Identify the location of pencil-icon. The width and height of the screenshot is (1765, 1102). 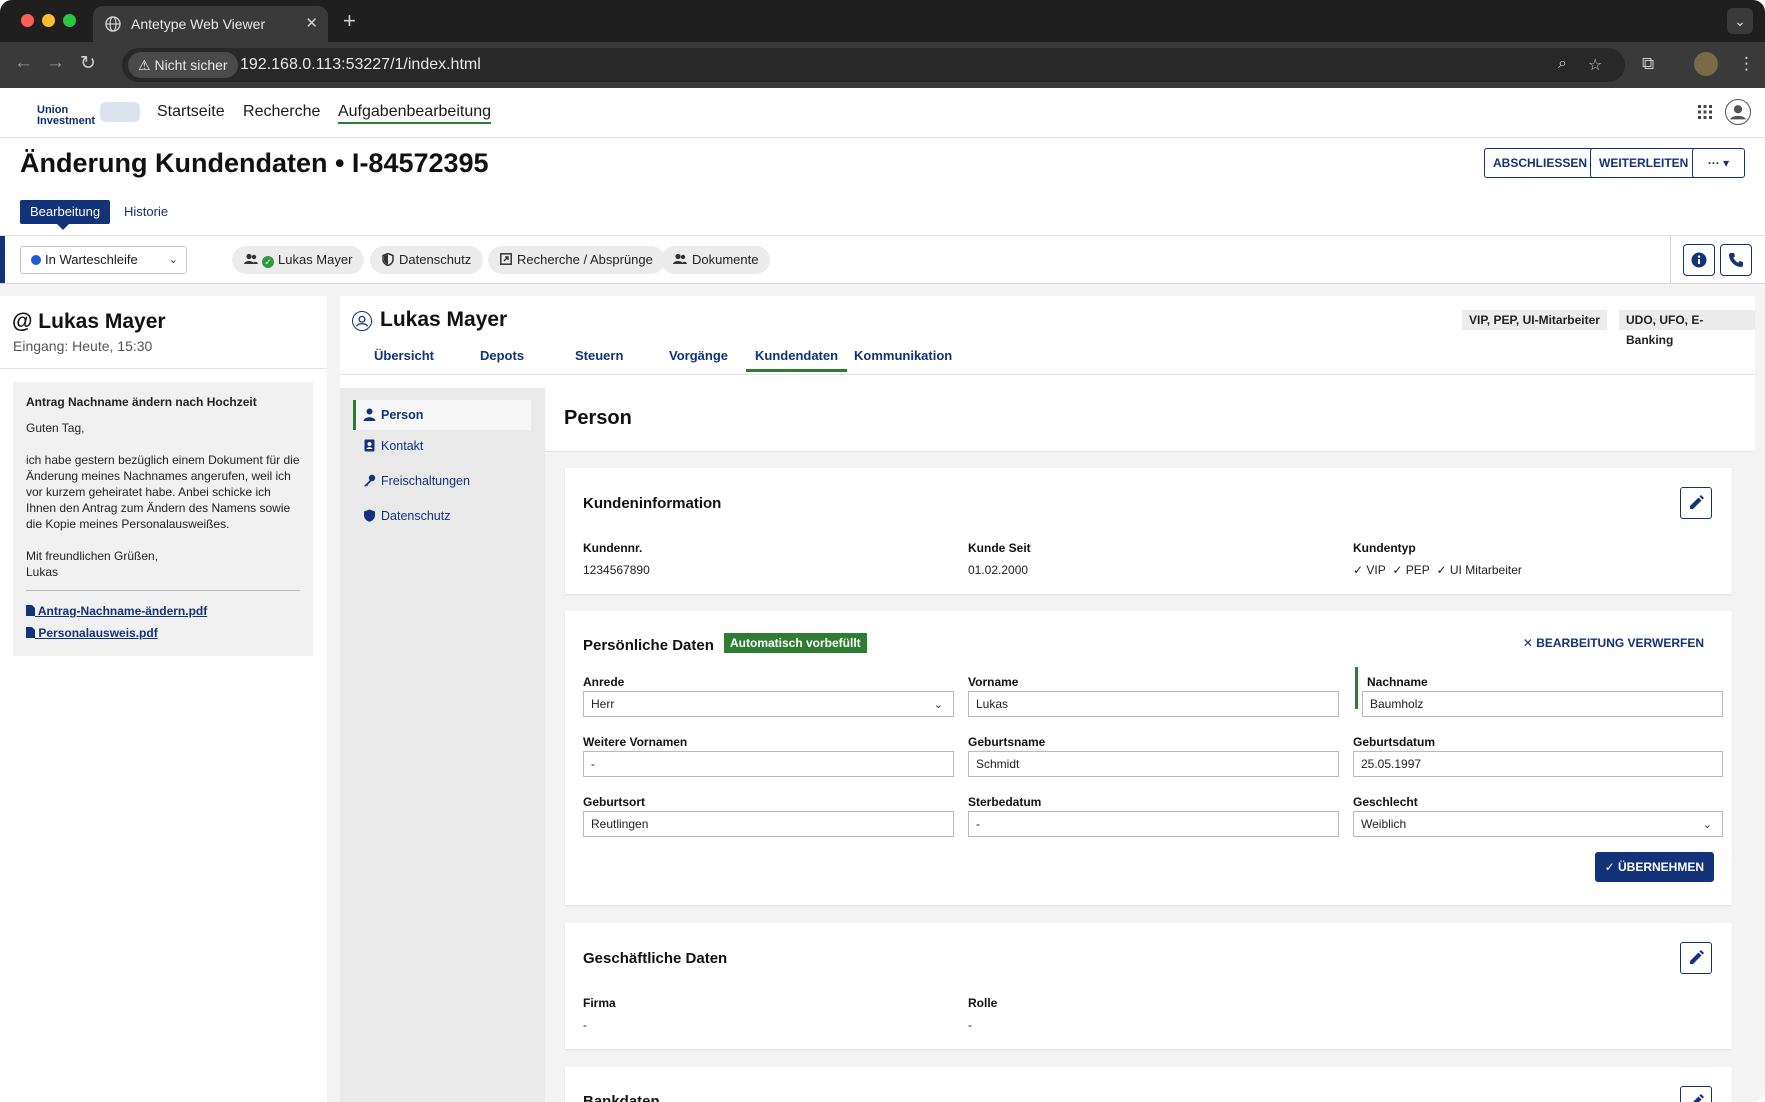
(1696, 502).